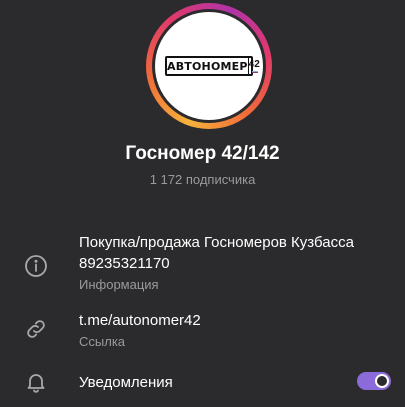 This screenshot has width=405, height=407. Describe the element at coordinates (36, 266) in the screenshot. I see `info-icon` at that location.